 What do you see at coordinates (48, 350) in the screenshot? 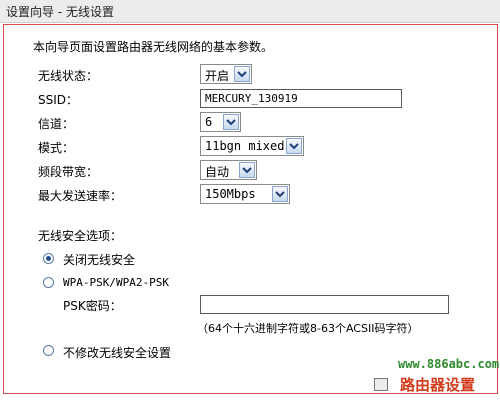
I see `radio-keep-security` at bounding box center [48, 350].